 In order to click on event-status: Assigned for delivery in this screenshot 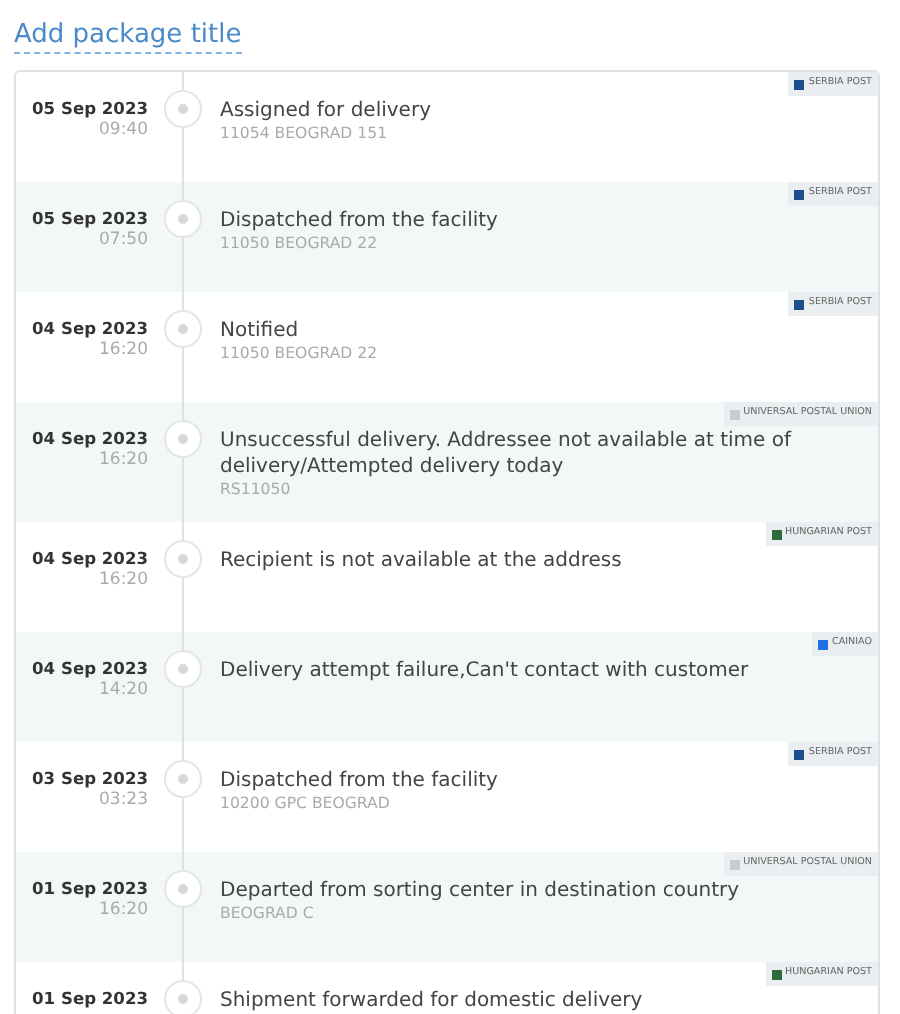, I will do `click(326, 111)`.